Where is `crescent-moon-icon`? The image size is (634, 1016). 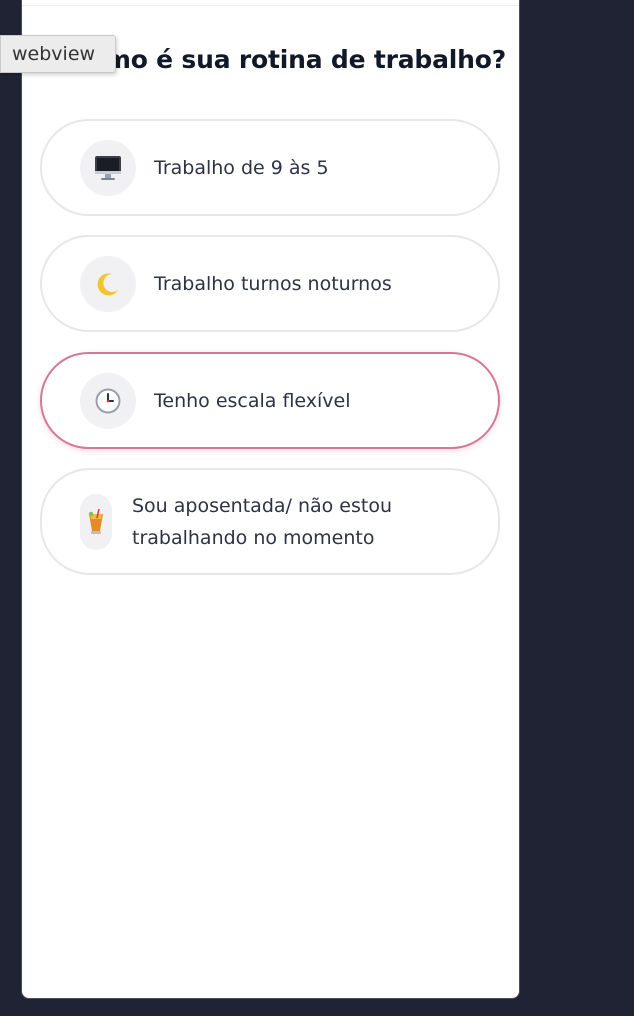
crescent-moon-icon is located at coordinates (108, 283).